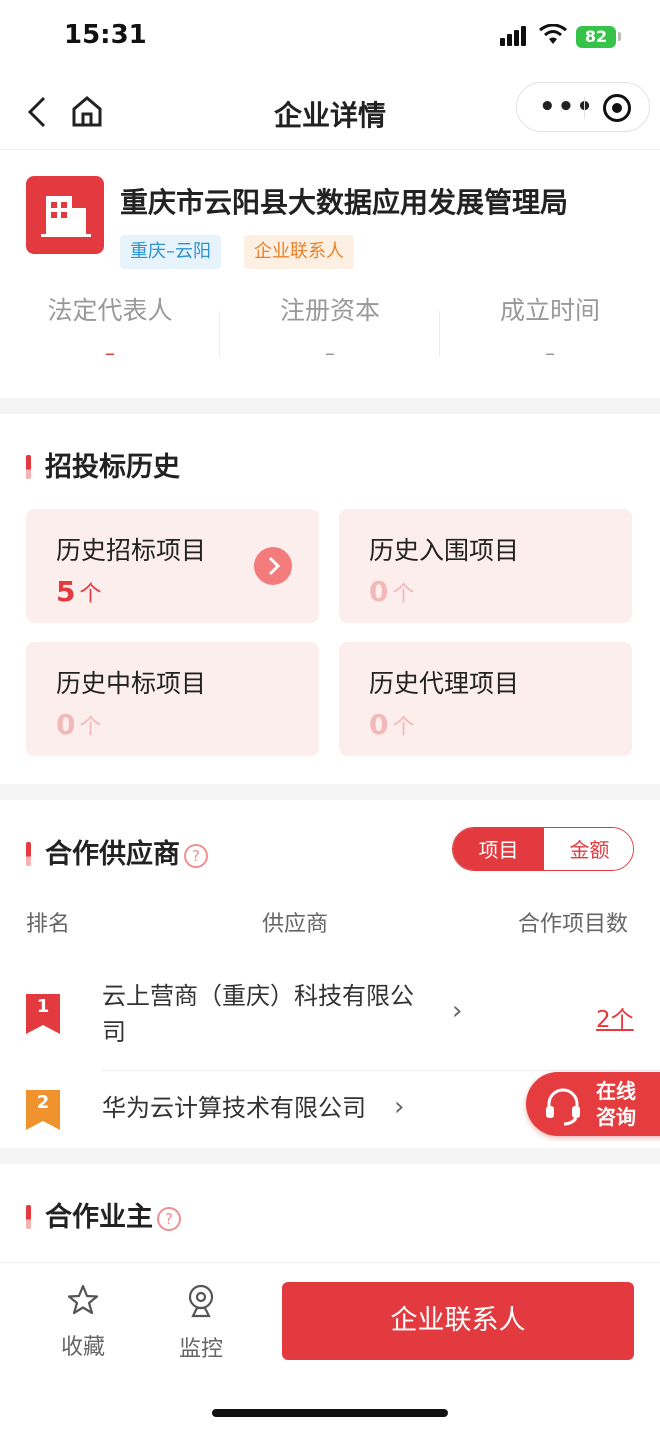  I want to click on bidding-title-text: 招投标历史, so click(112, 467).